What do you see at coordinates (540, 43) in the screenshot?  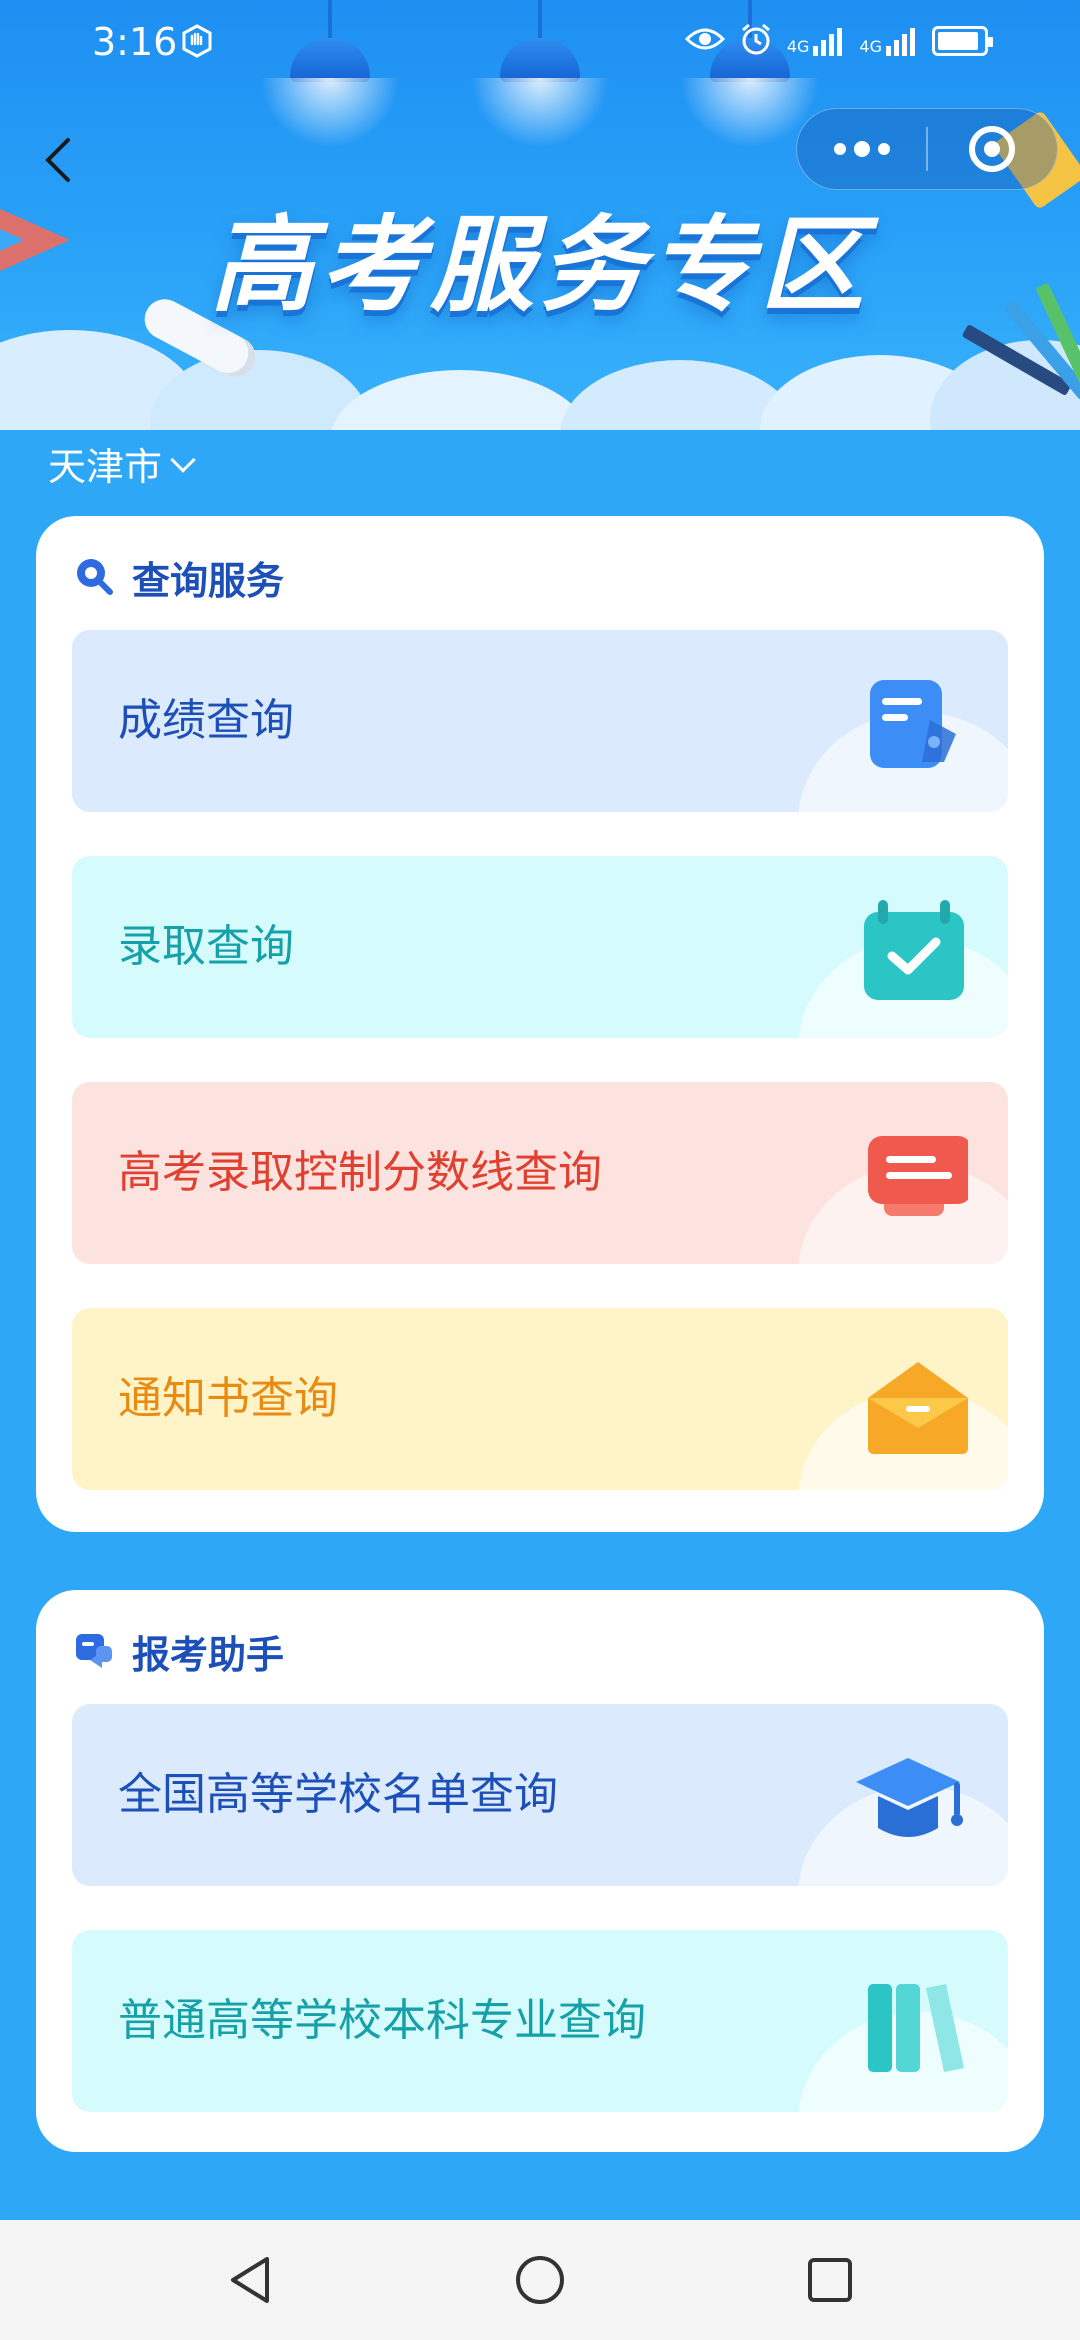 I see `status-bar: 3:16 4G 4G` at bounding box center [540, 43].